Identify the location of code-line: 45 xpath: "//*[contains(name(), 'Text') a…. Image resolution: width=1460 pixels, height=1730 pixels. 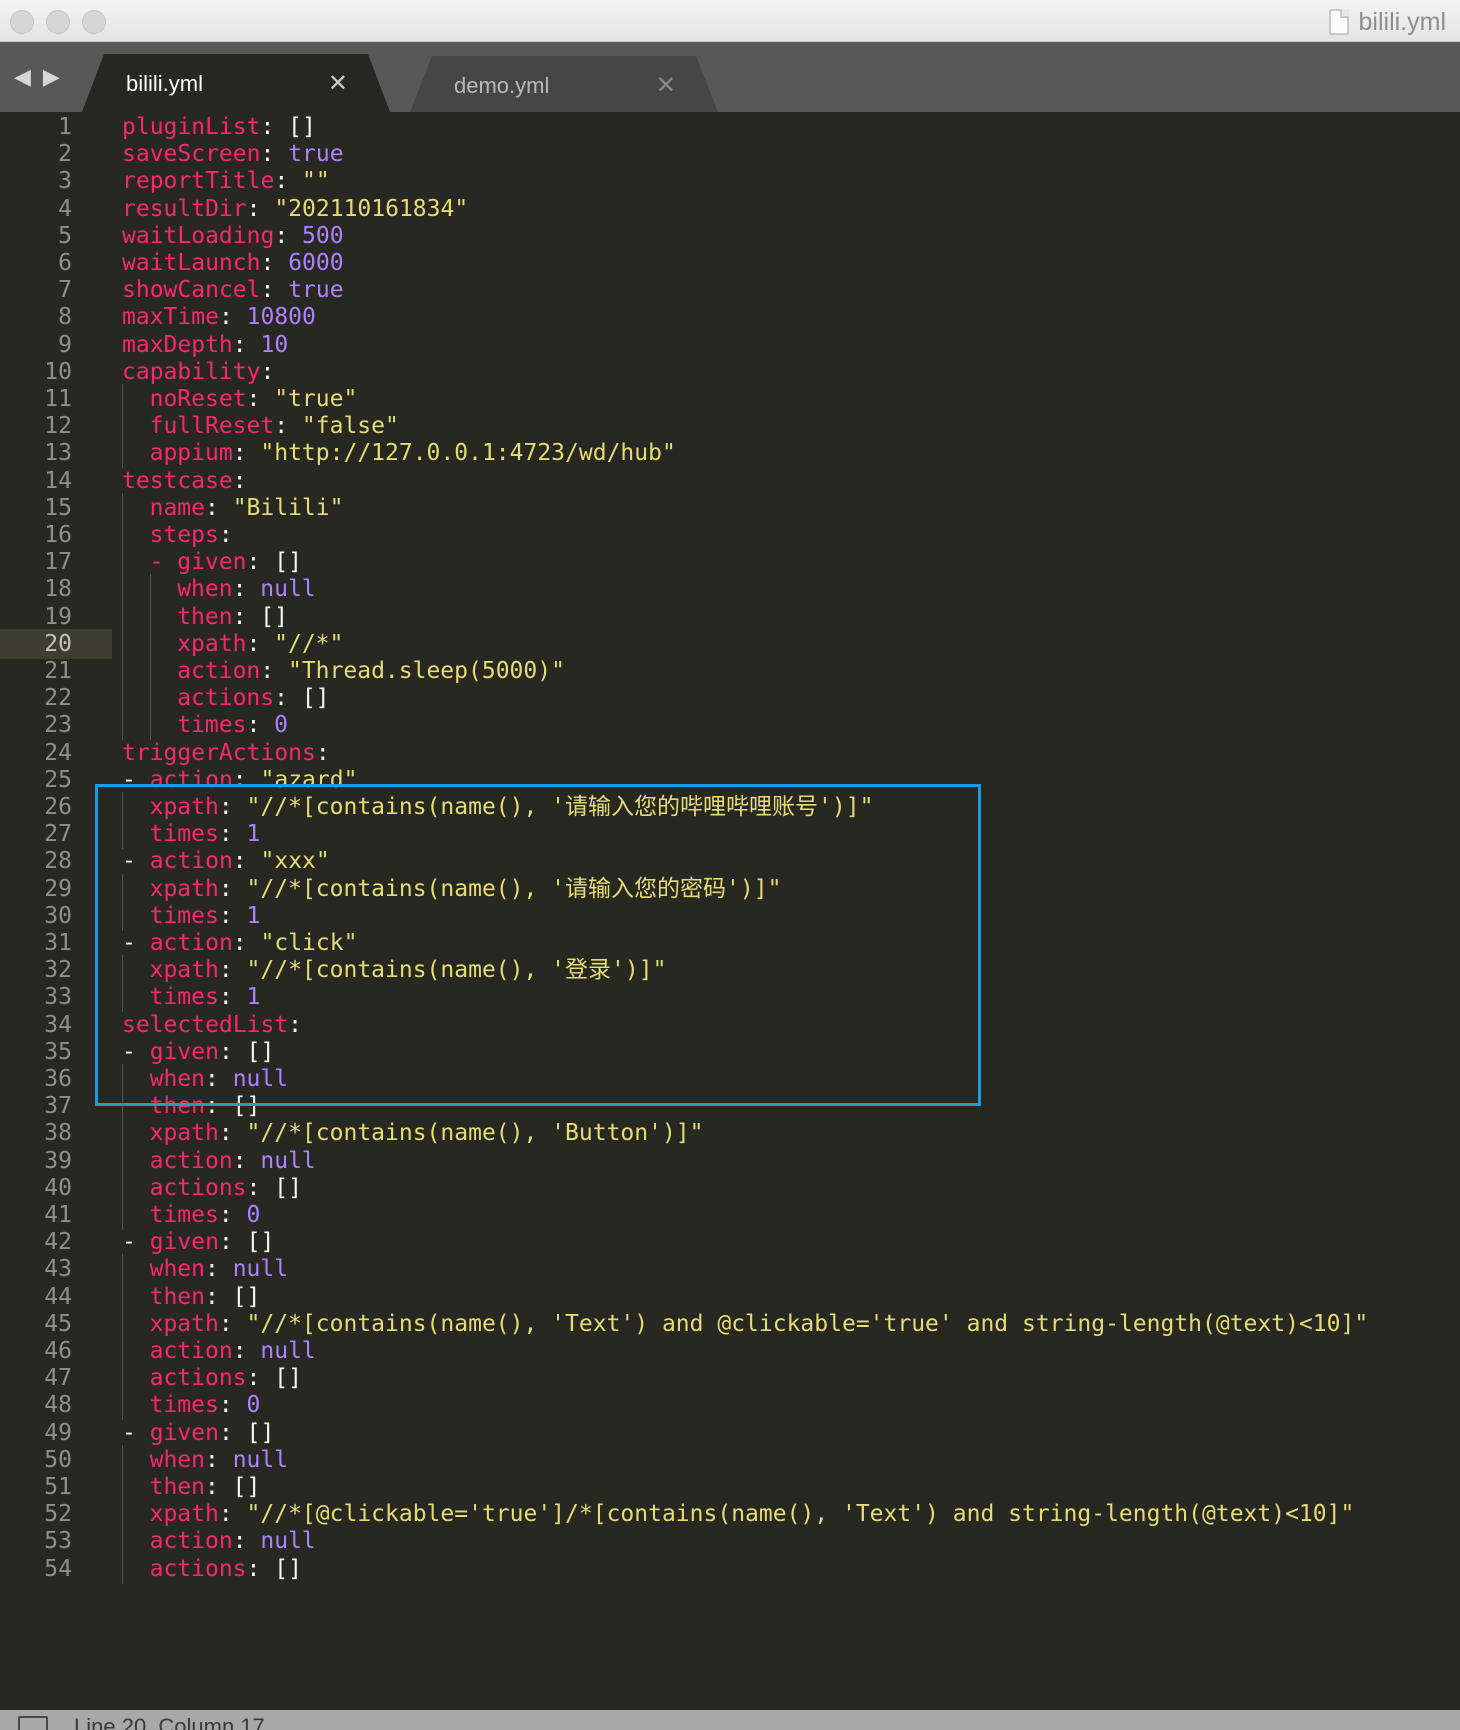
(730, 1323).